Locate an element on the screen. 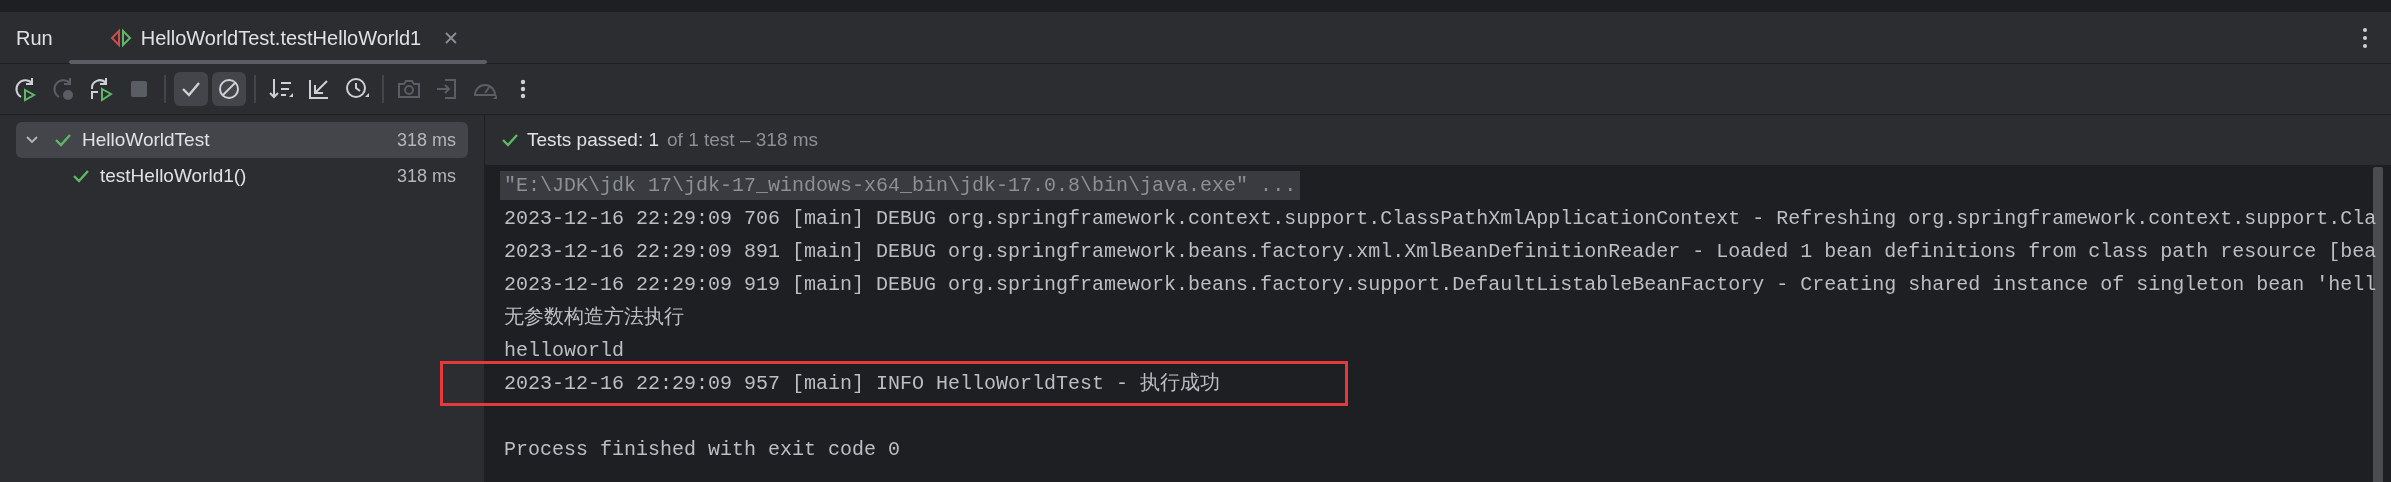 The height and width of the screenshot is (482, 2391). summary-detail: of 1 test – 318 ms is located at coordinates (743, 139).